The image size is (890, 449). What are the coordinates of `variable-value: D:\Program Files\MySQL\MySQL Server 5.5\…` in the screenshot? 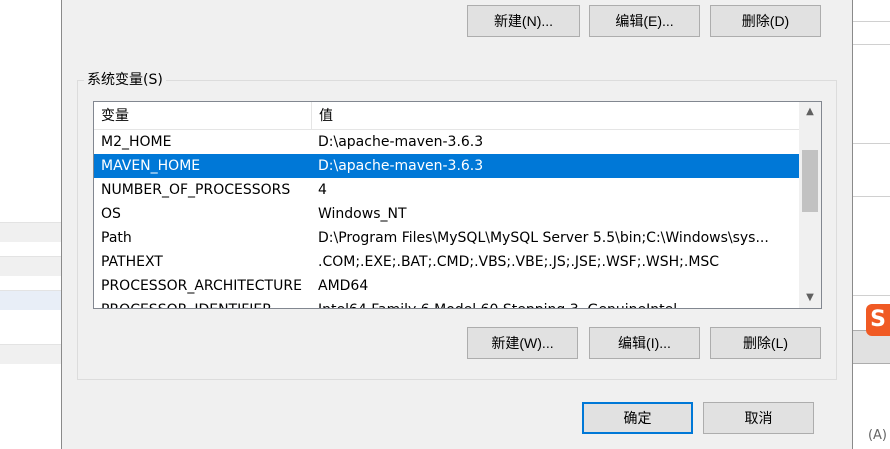 It's located at (543, 238).